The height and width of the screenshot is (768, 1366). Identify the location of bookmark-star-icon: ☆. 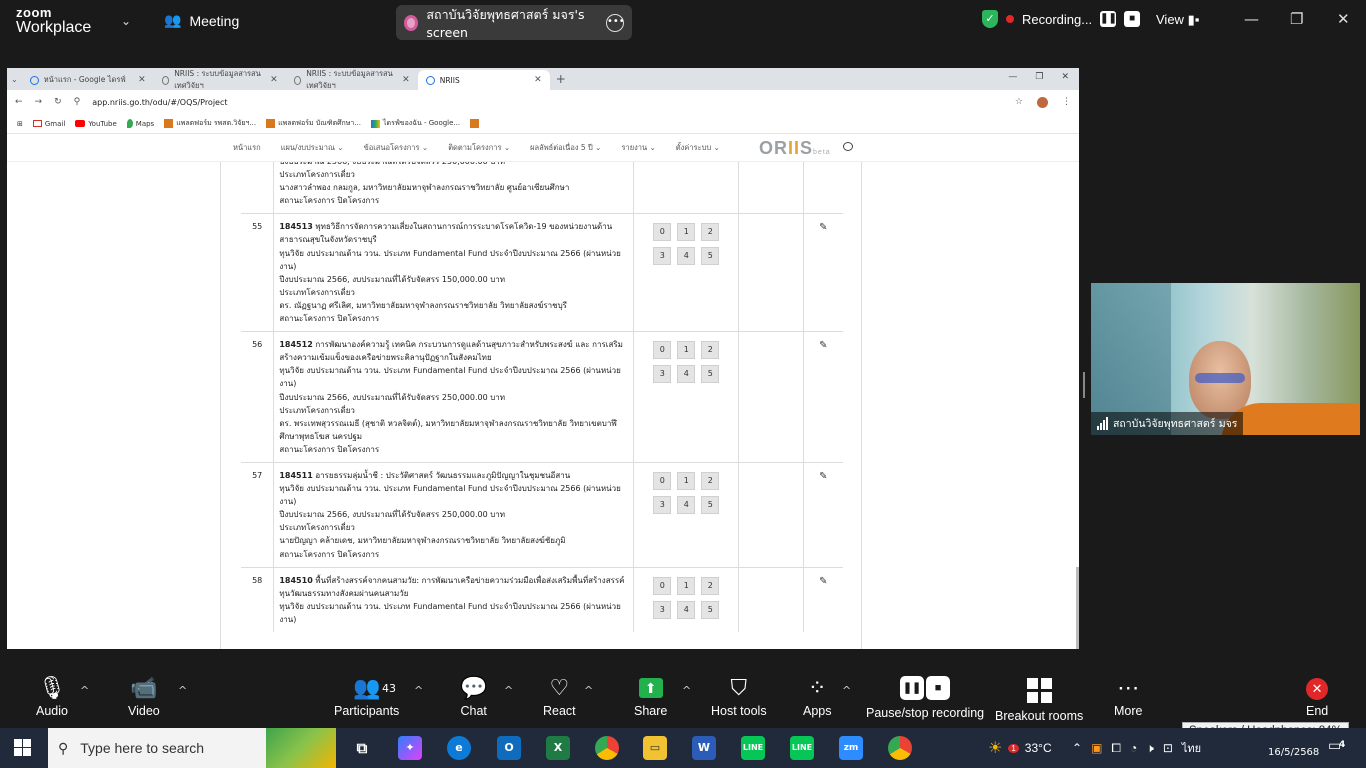
(1019, 102).